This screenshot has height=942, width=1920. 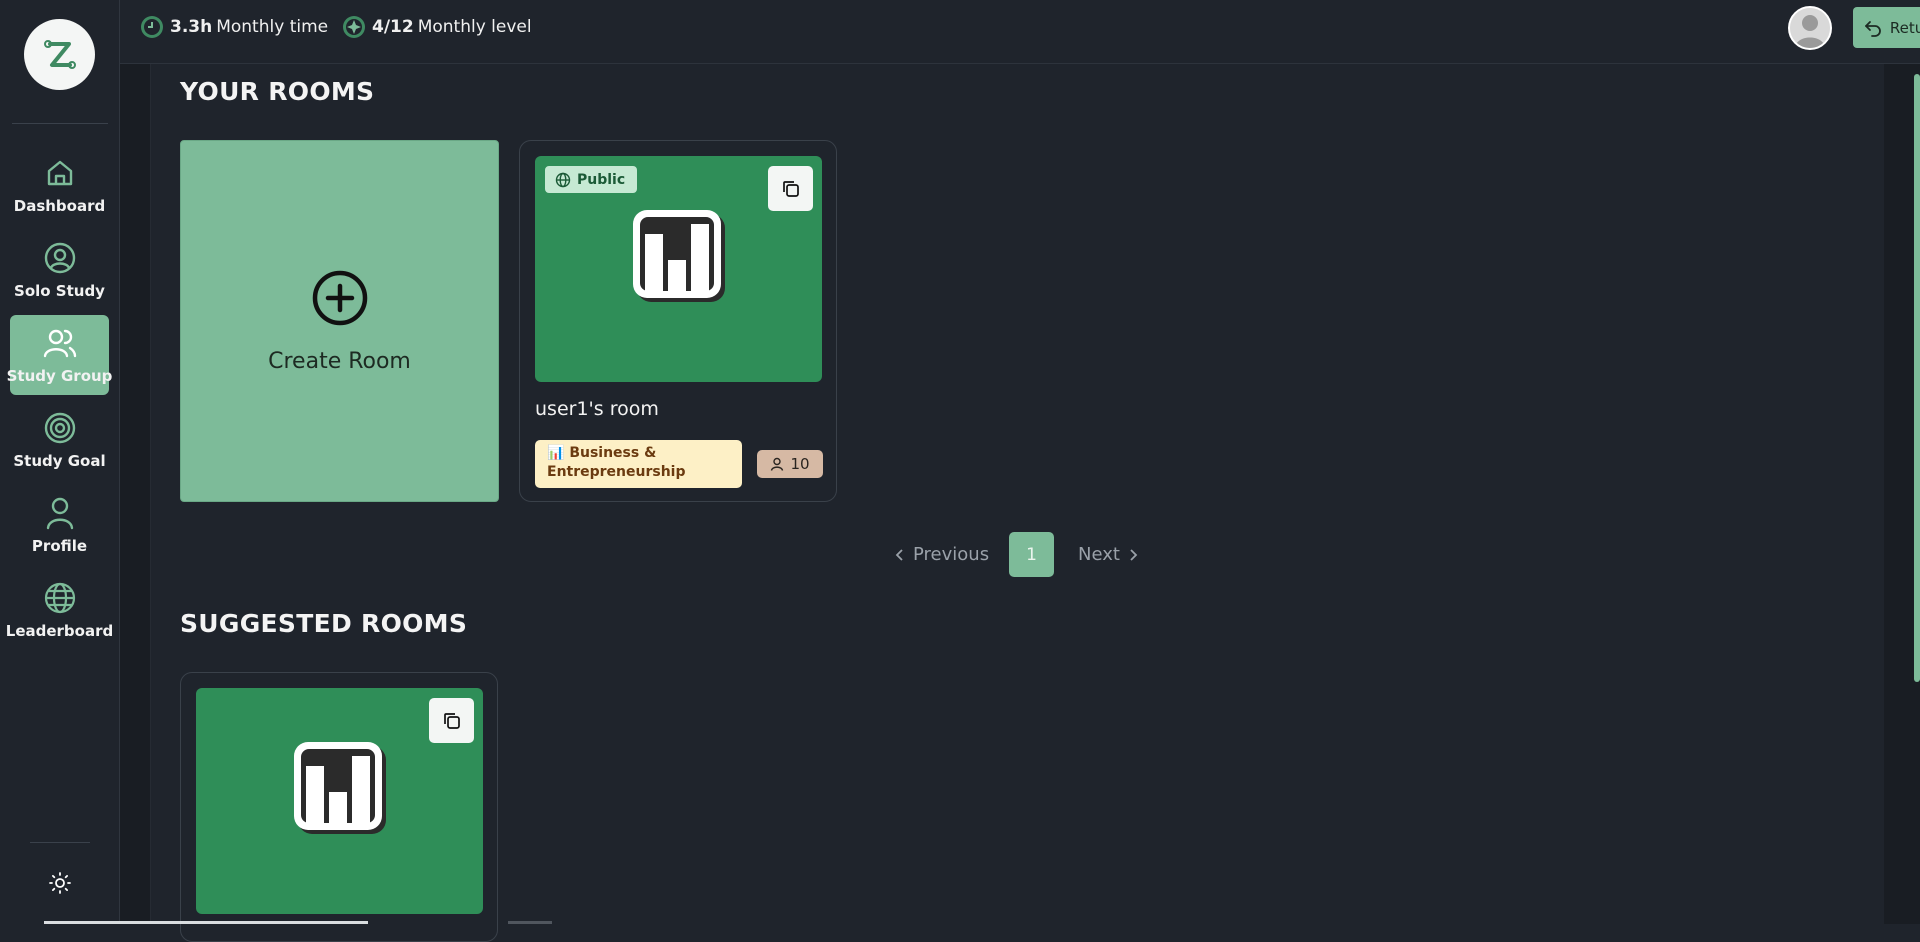 What do you see at coordinates (59, 546) in the screenshot?
I see `sidebar-item-label: Profile` at bounding box center [59, 546].